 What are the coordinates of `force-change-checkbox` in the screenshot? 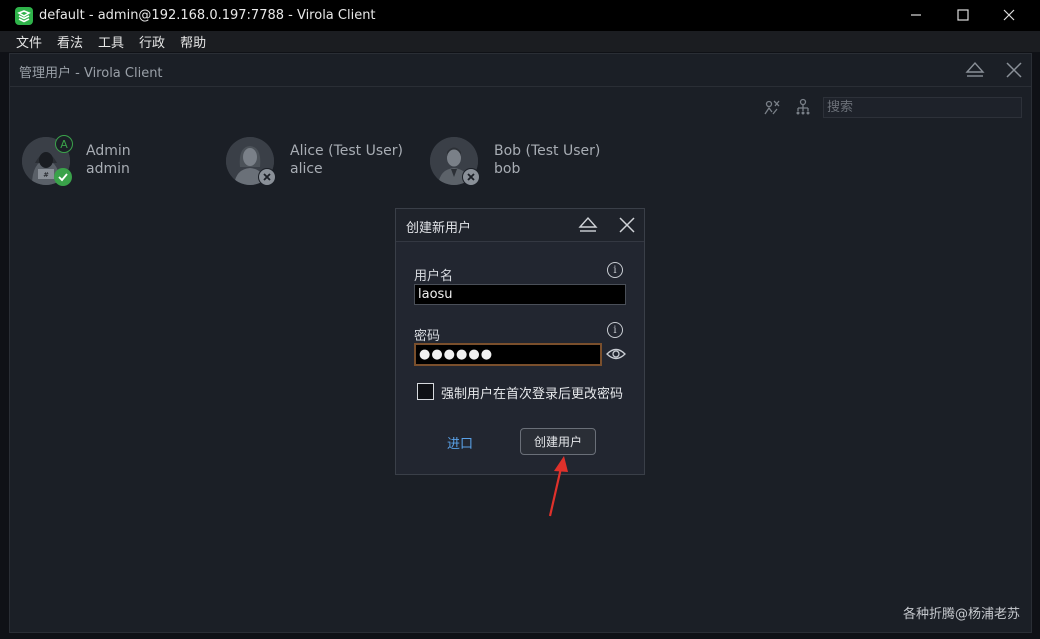 It's located at (425, 391).